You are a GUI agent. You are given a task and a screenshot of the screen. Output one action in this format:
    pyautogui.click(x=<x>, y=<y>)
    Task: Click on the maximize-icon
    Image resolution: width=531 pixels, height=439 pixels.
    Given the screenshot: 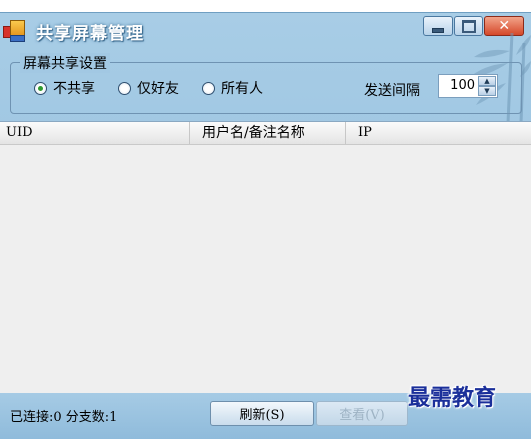 What is the action you would take?
    pyautogui.click(x=468, y=26)
    